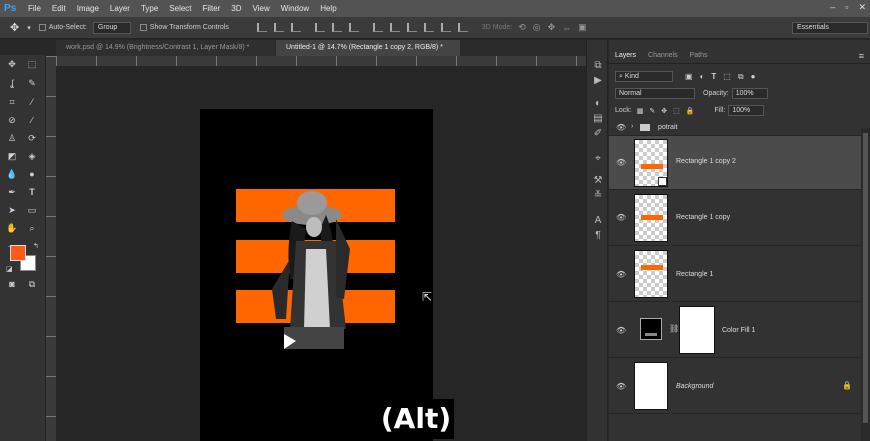 Image resolution: width=870 pixels, height=441 pixels. Describe the element at coordinates (697, 330) in the screenshot. I see `layer-mask-thumbnail` at that location.